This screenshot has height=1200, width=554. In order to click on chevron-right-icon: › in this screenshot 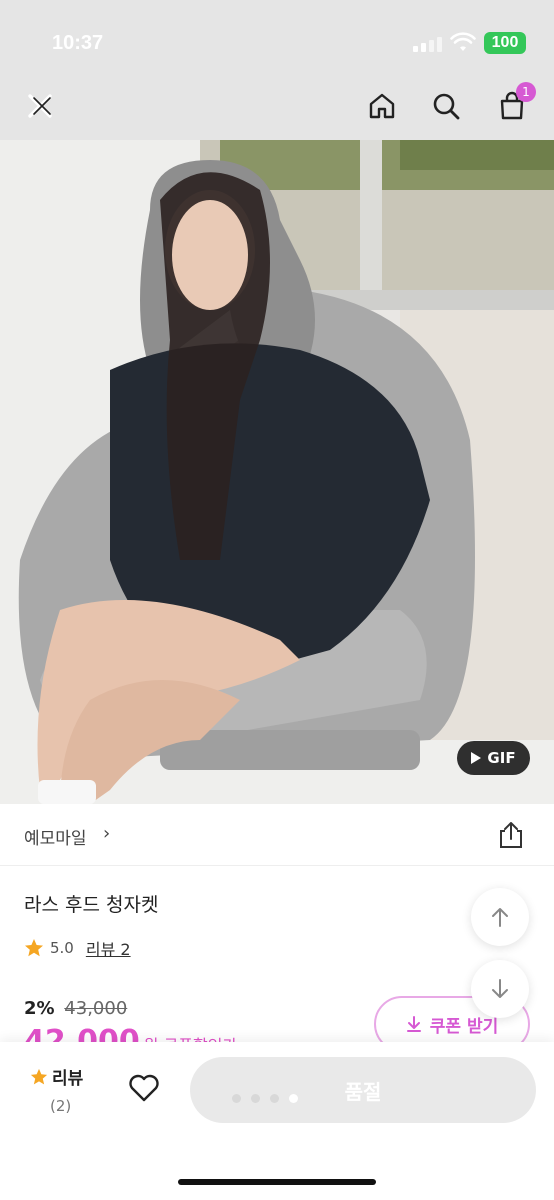, I will do `click(107, 833)`.